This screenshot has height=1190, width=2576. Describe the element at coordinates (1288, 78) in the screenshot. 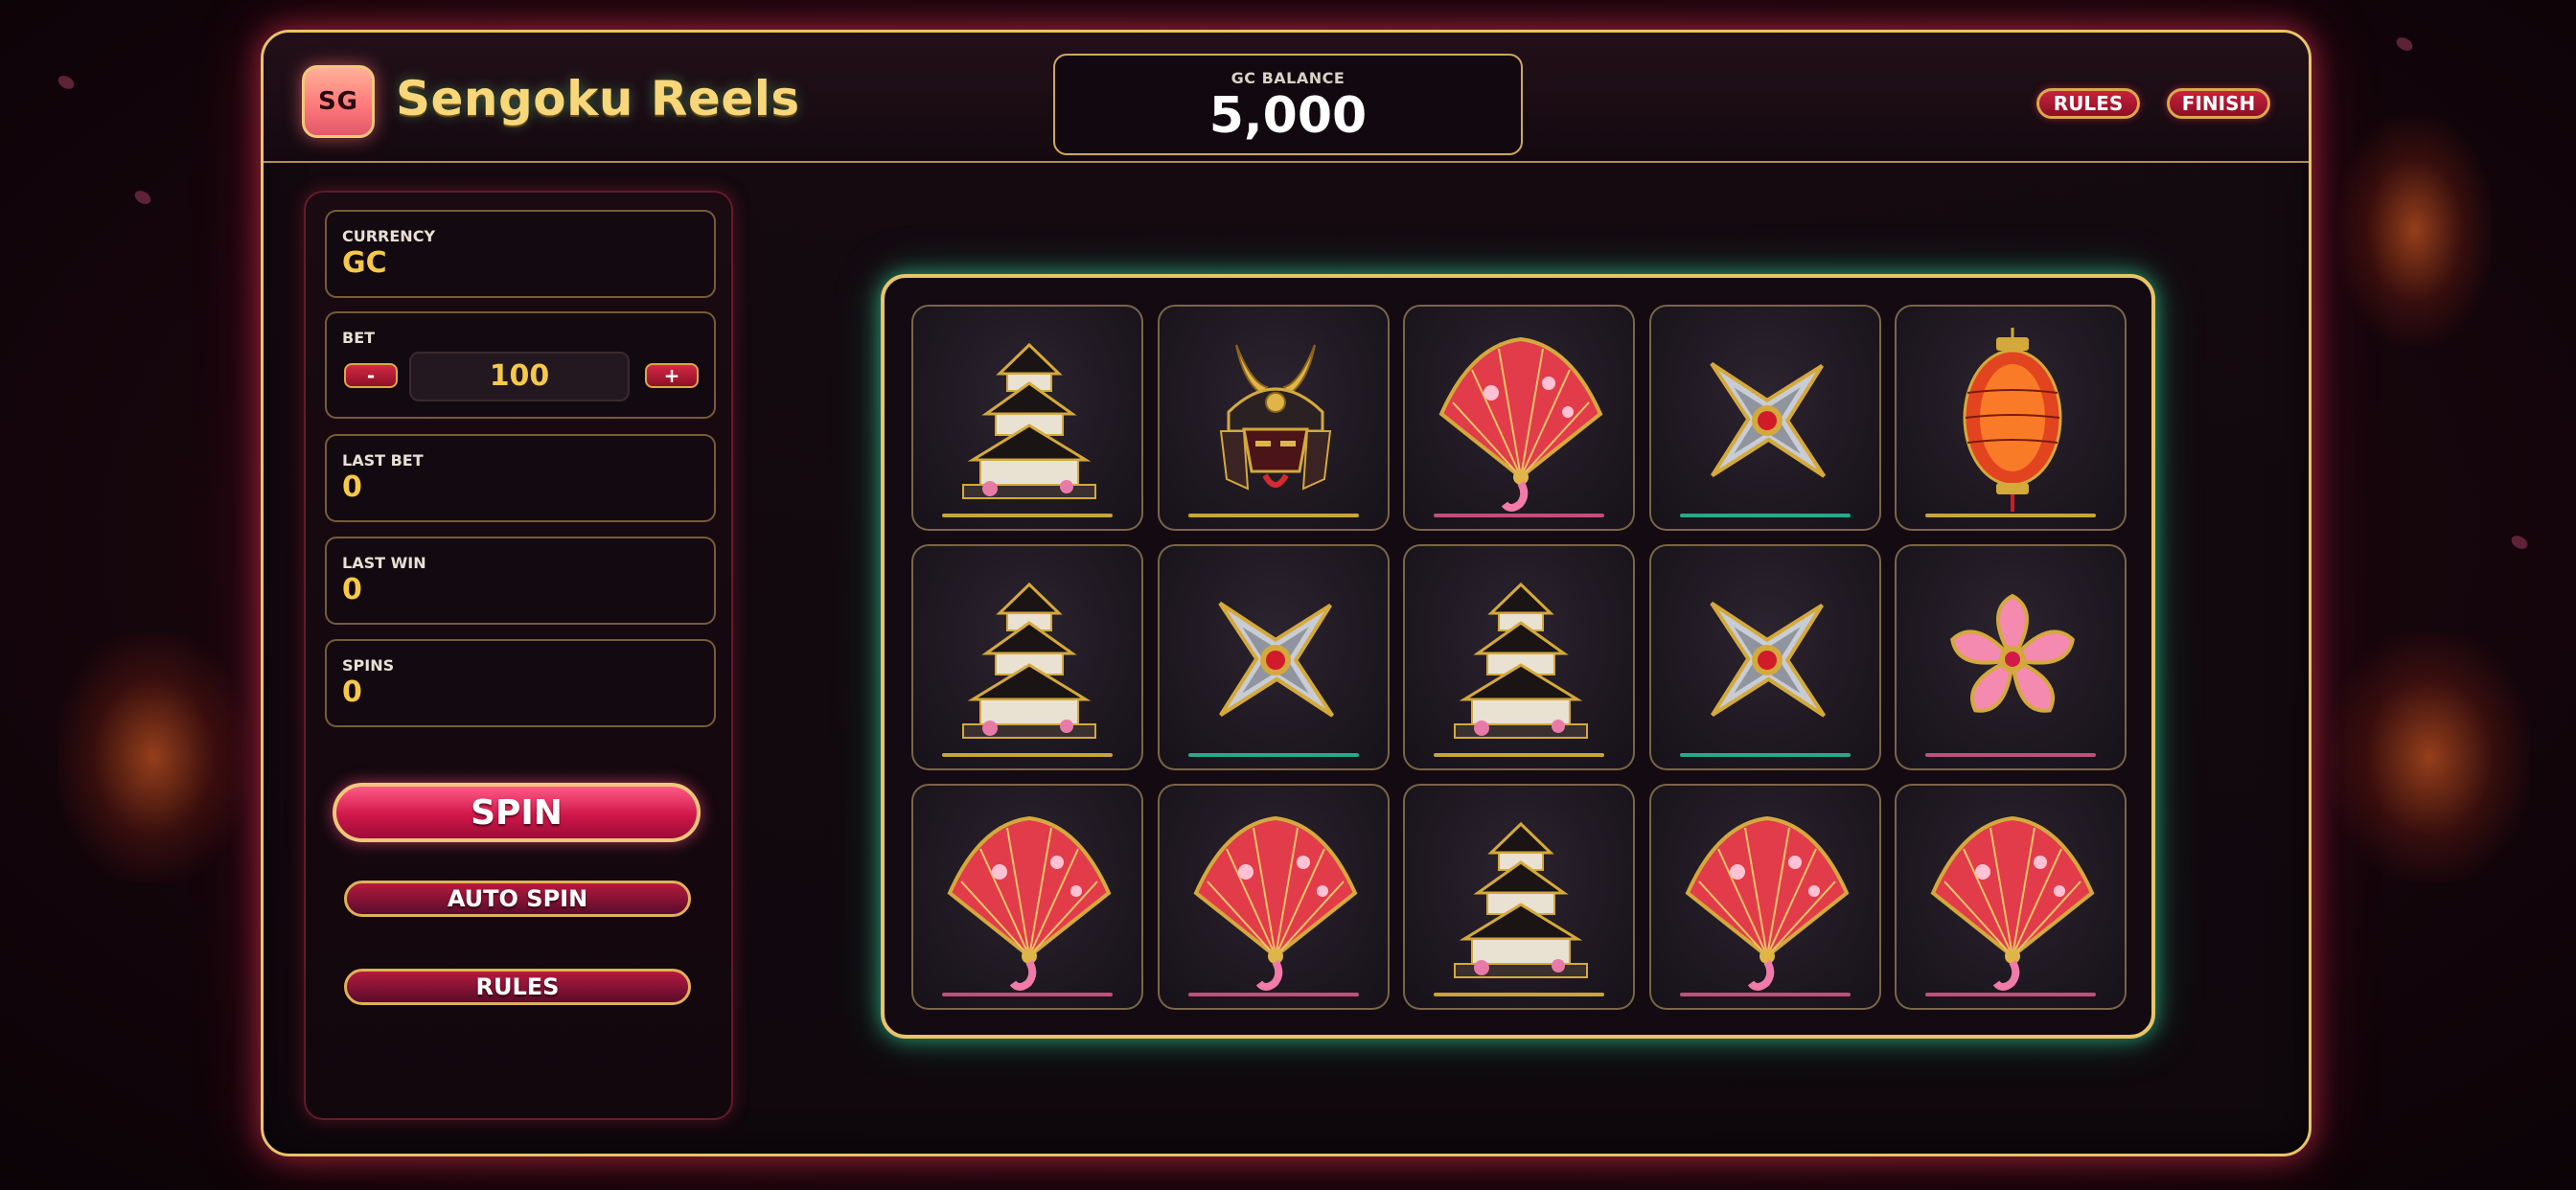

I see `balance-label: GC BALANCE` at that location.